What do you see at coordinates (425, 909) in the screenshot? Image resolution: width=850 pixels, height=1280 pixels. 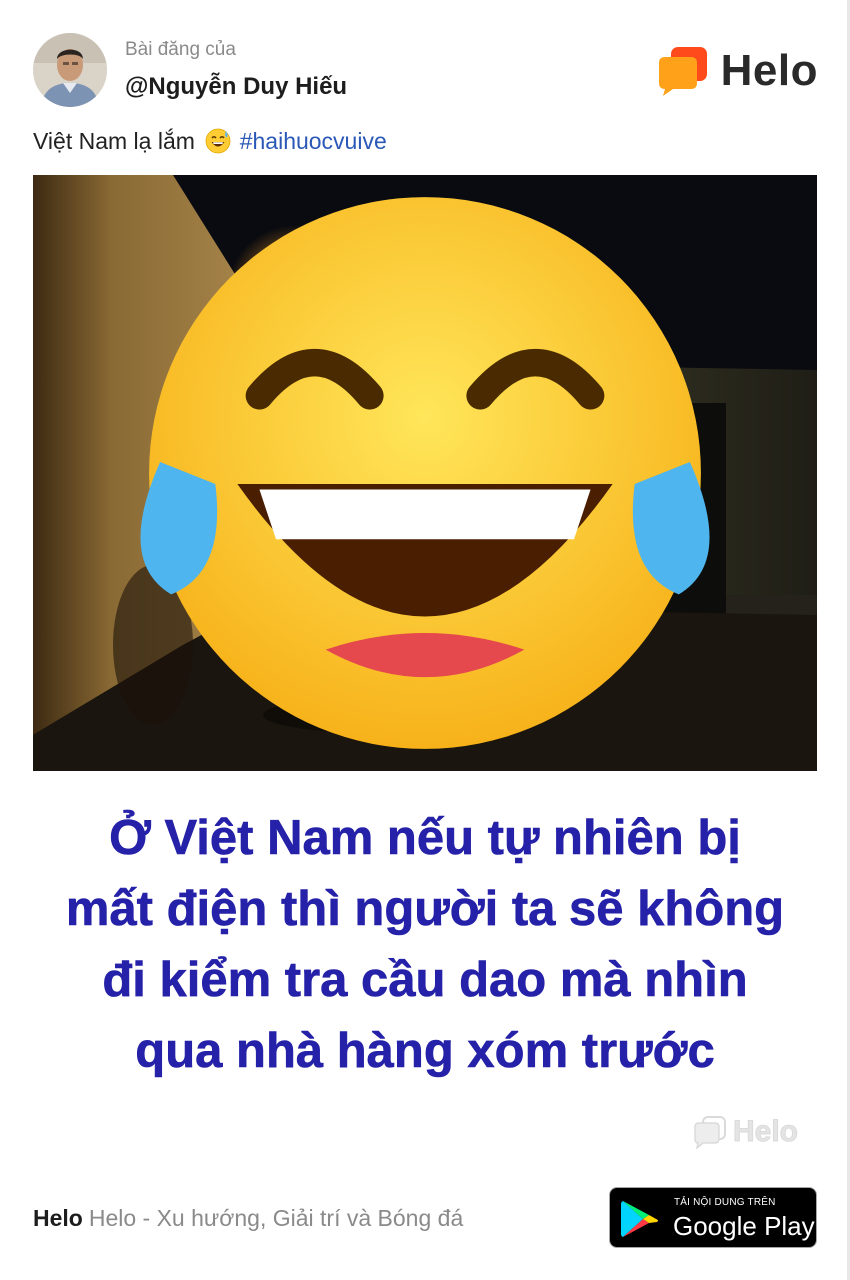 I see `meme-text-line: mất điện thì người ta sẽ không` at bounding box center [425, 909].